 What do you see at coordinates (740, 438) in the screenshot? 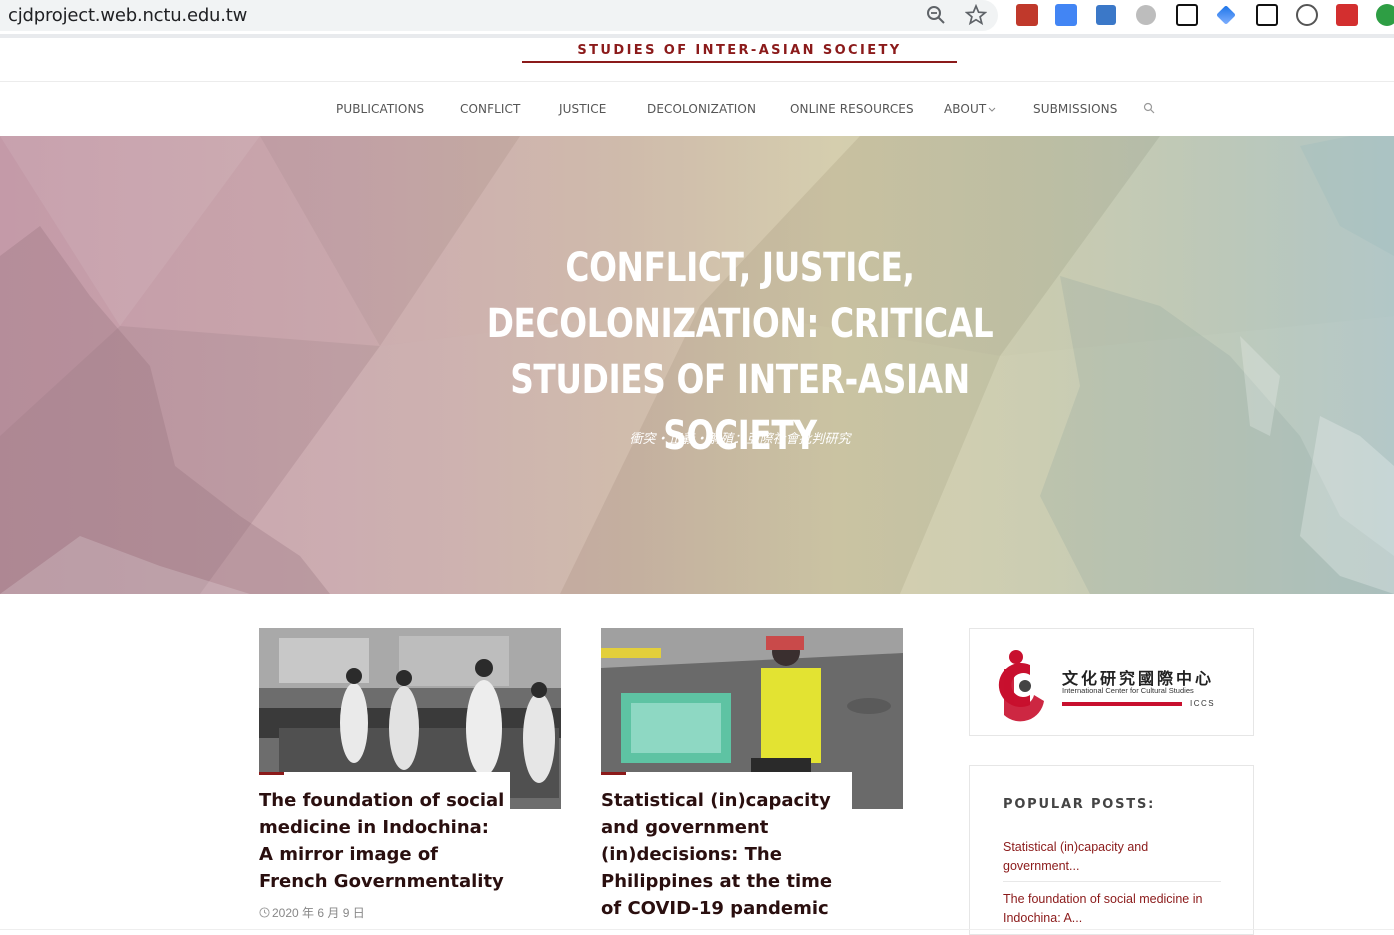
I see `hero-subtitle: 衝突・正義・解殖：亞際社會批判研究` at bounding box center [740, 438].